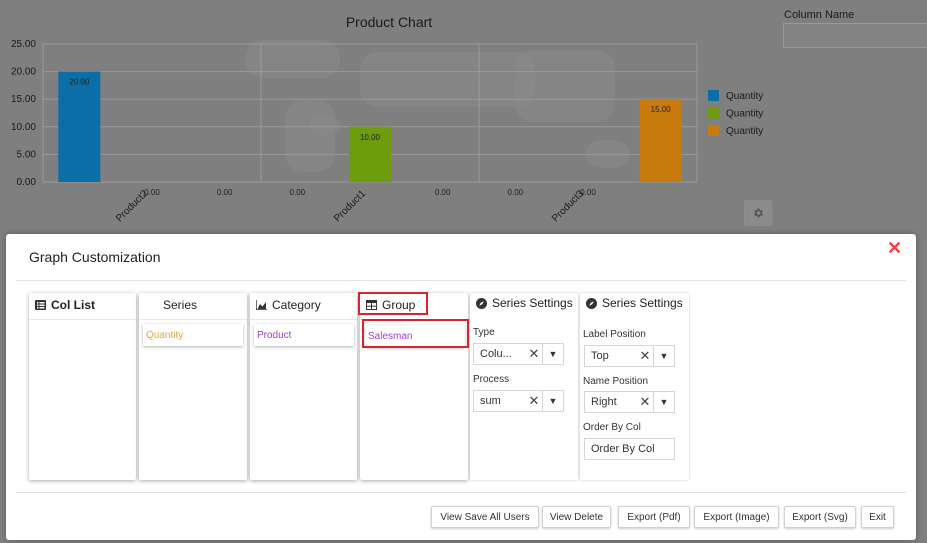 The image size is (927, 543). I want to click on y-tick-label: 5.00, so click(27, 154).